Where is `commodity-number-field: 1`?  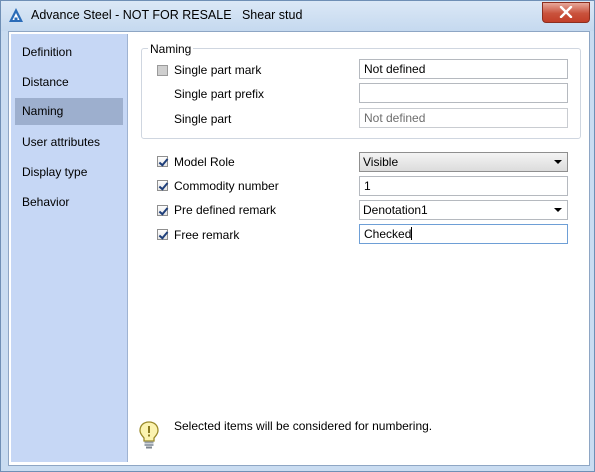
commodity-number-field: 1 is located at coordinates (463, 186).